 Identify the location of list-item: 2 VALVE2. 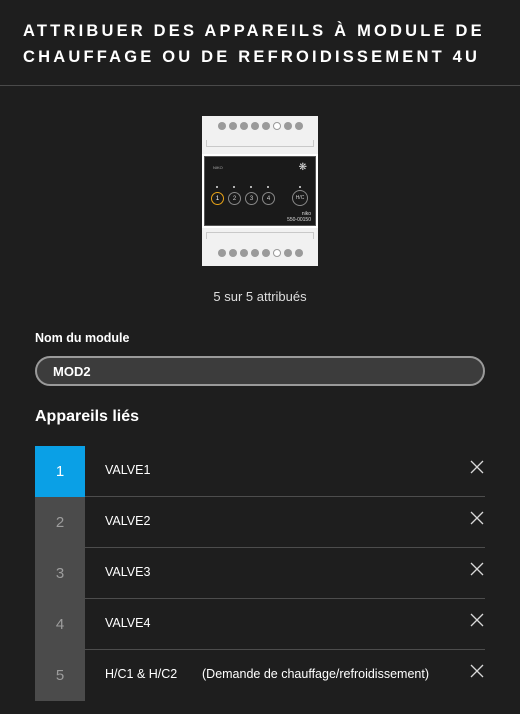
(260, 522).